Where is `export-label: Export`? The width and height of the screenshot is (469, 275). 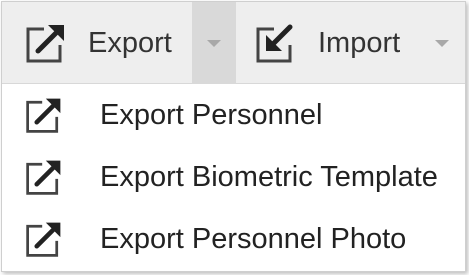 export-label: Export is located at coordinates (130, 42).